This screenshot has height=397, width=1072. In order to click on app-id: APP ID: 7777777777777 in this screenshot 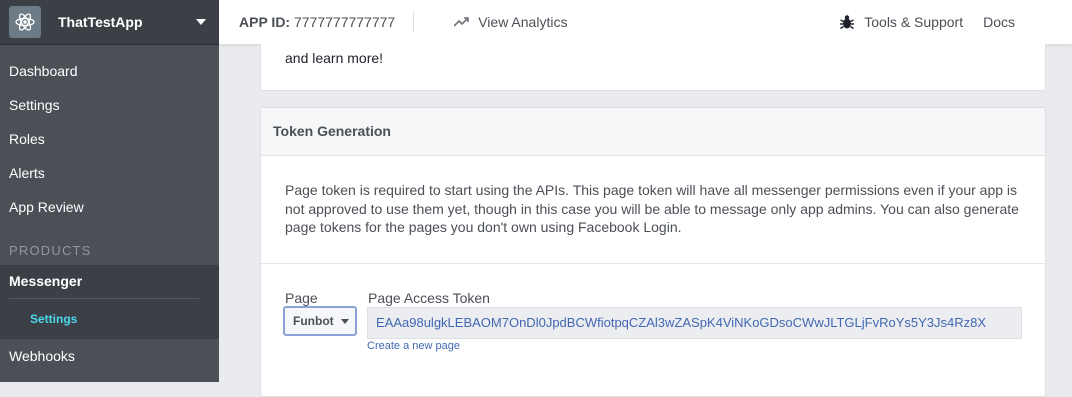, I will do `click(317, 22)`.